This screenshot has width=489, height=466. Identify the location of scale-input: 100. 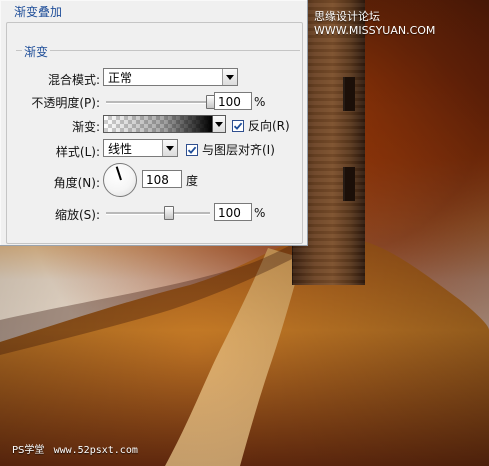
(233, 212).